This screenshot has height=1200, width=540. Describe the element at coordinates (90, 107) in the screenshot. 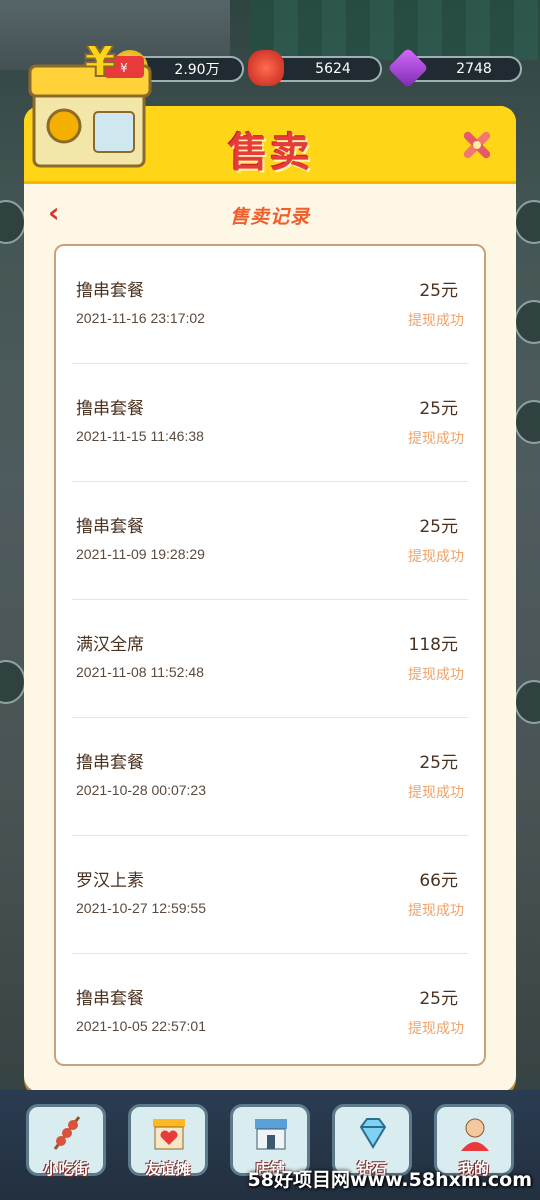

I see `store-icon: ¥ ¥` at that location.